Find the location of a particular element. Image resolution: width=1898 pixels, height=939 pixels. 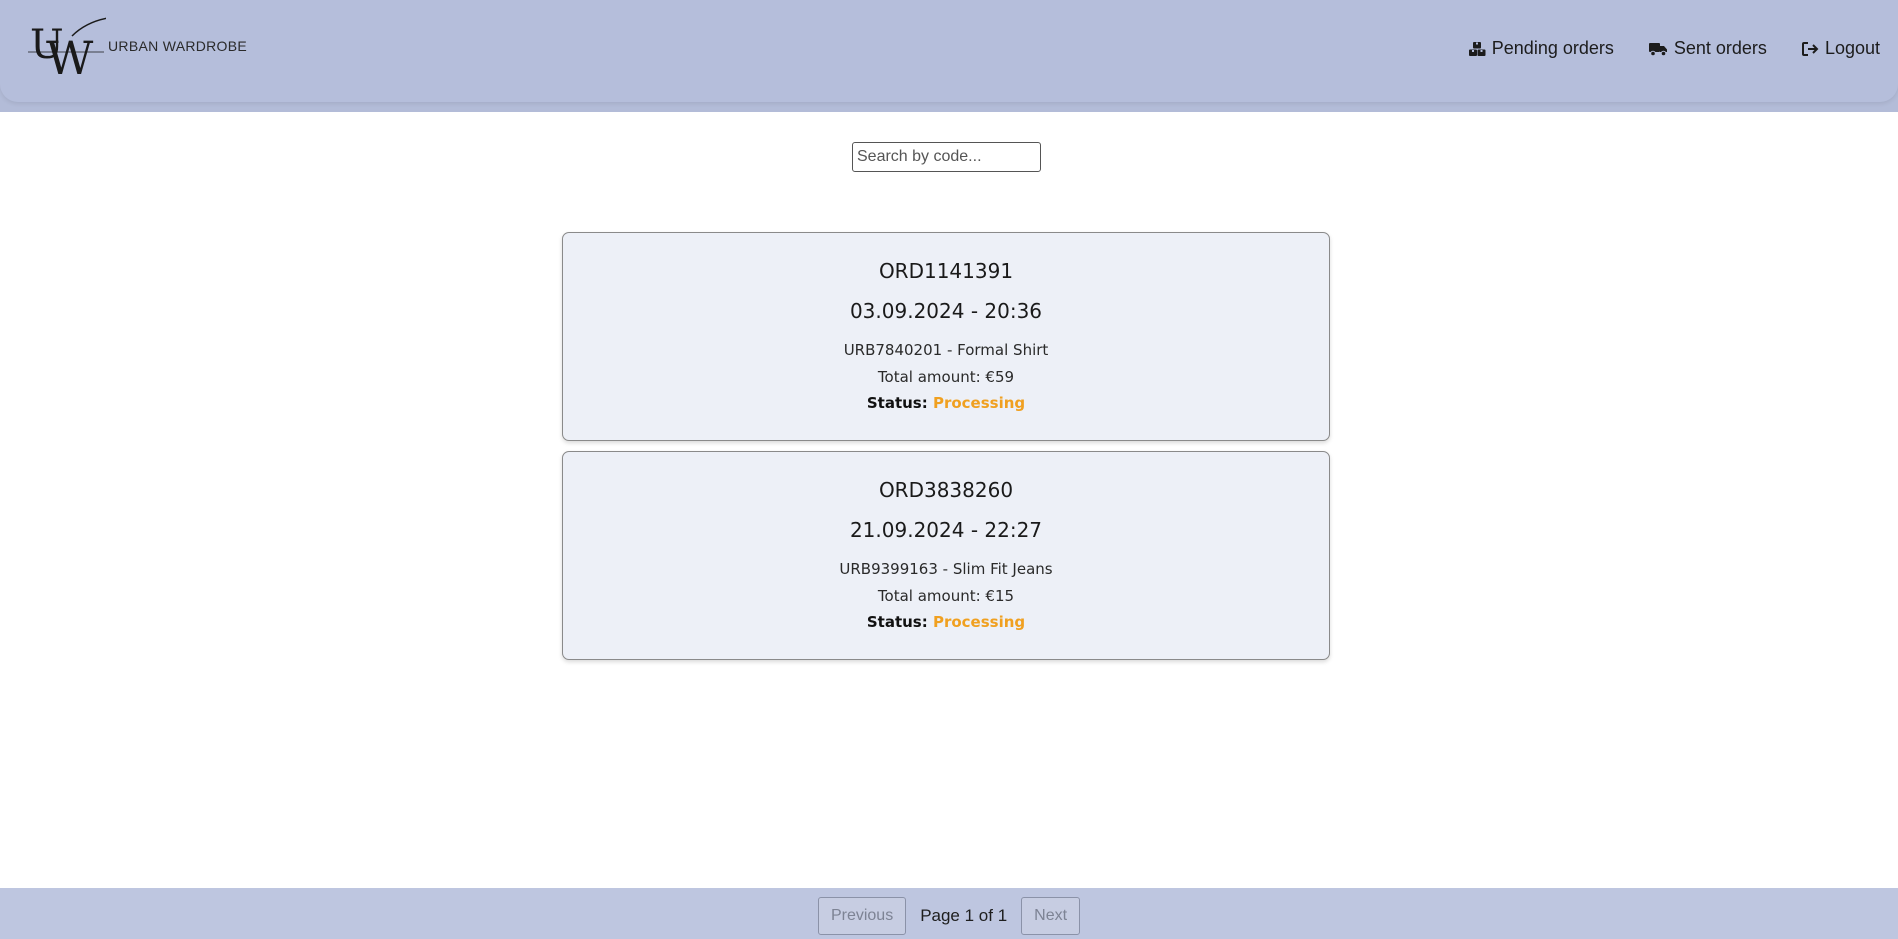

toast-area is located at coordinates (1710, 863).